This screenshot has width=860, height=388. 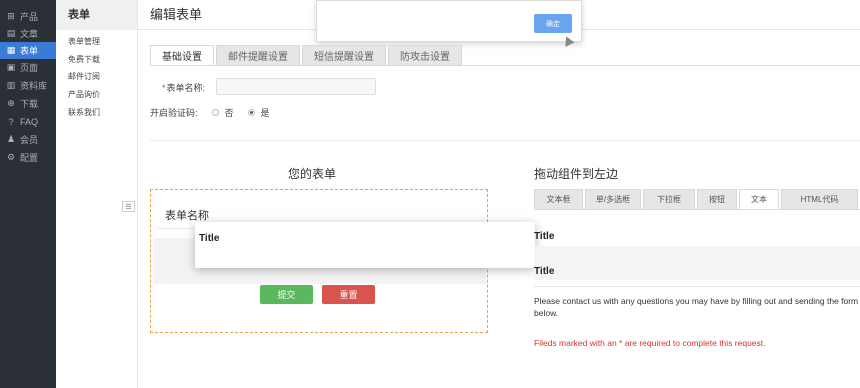 What do you see at coordinates (28, 121) in the screenshot?
I see `nav-item-faq: ? FAQ` at bounding box center [28, 121].